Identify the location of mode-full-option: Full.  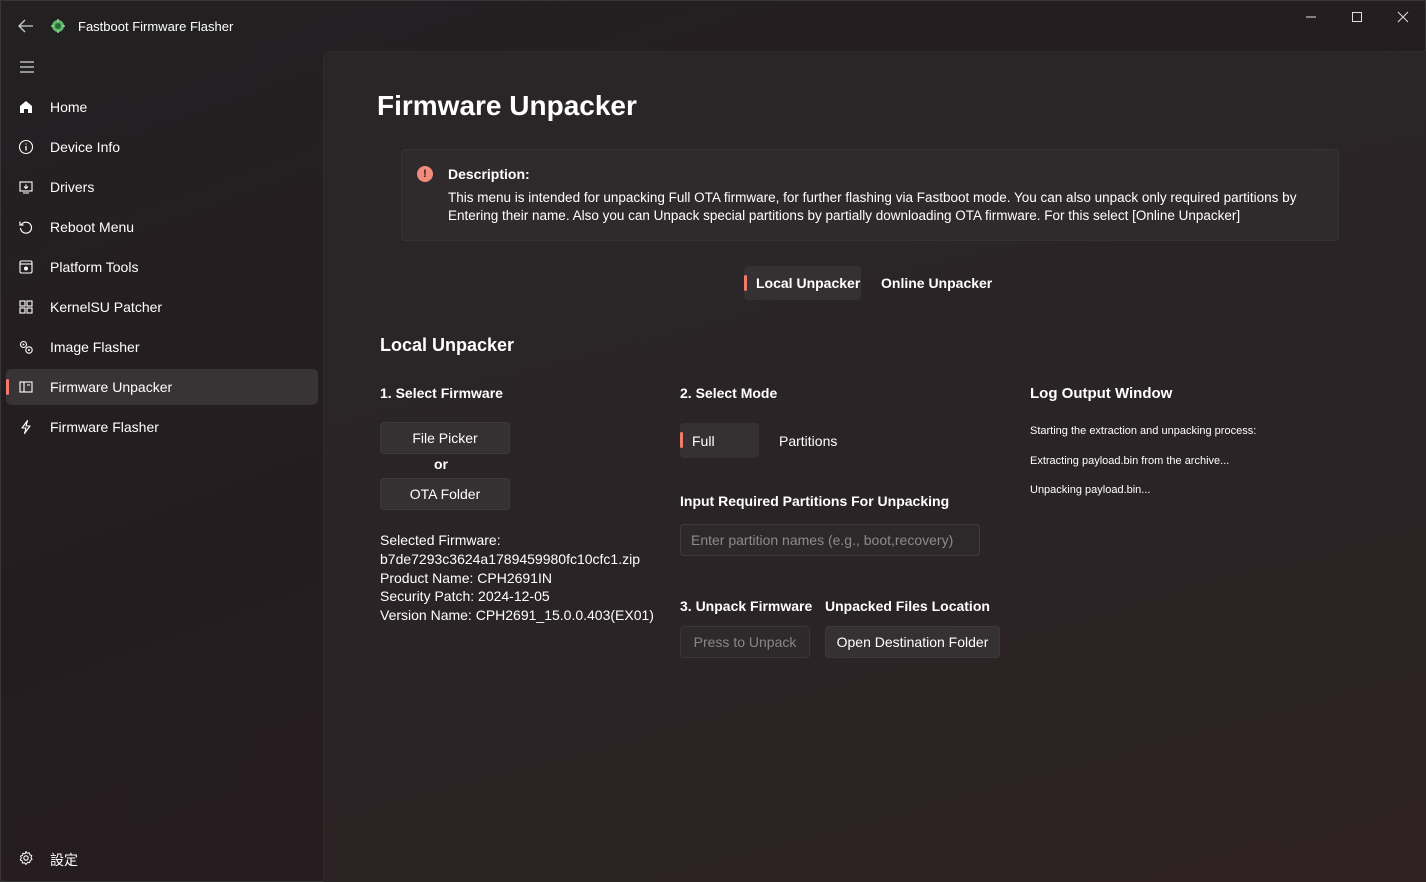
(719, 440).